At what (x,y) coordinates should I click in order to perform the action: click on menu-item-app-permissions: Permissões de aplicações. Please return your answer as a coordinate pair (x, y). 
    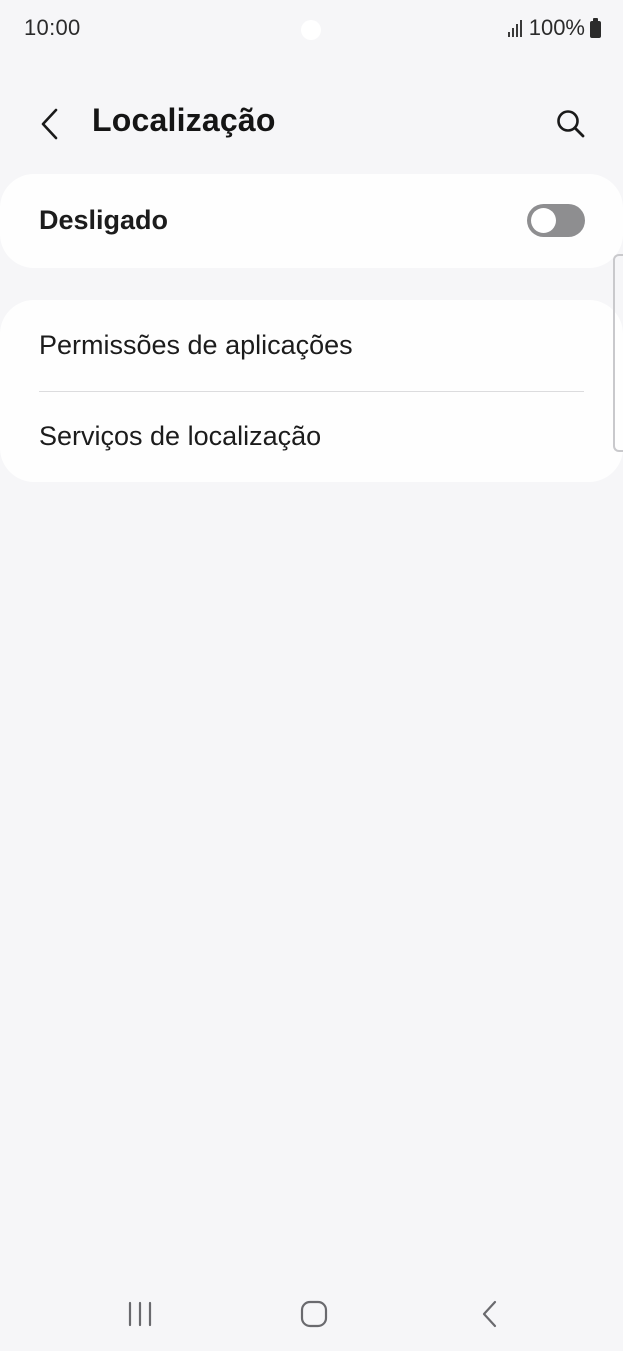
    Looking at the image, I should click on (311, 345).